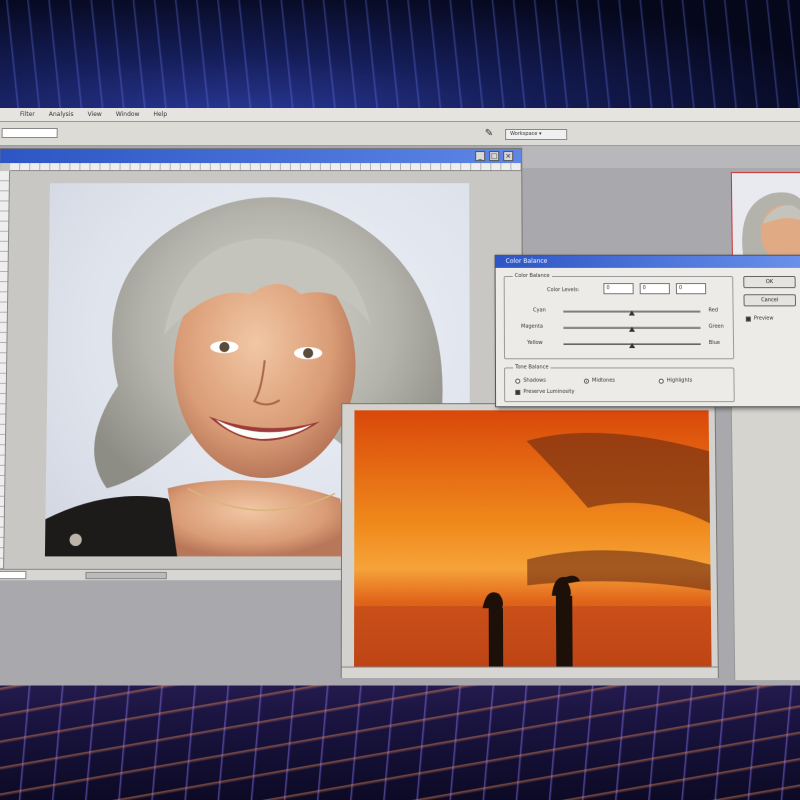  What do you see at coordinates (631, 313) in the screenshot?
I see `slider-thumb-cyan-red` at bounding box center [631, 313].